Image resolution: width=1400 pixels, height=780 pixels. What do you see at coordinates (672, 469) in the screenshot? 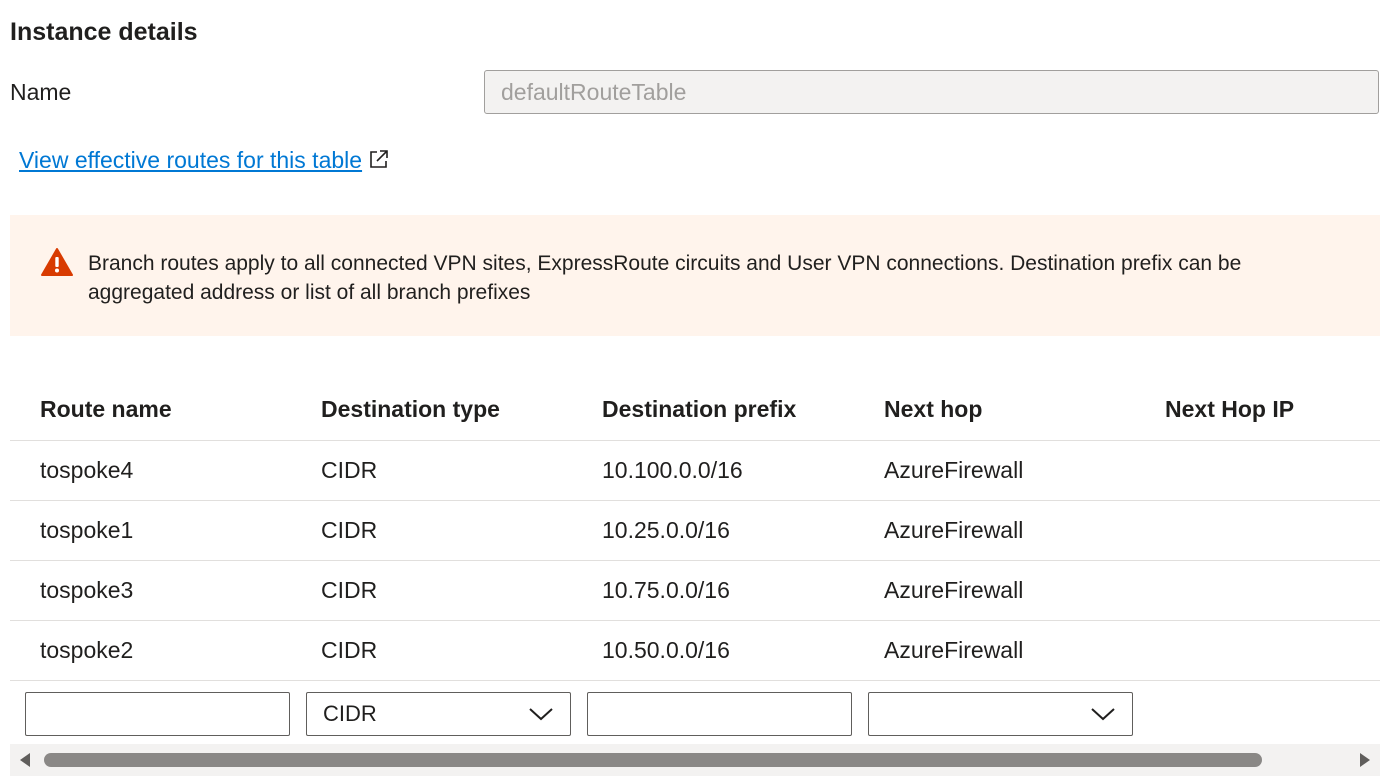
I see `destination-prefix-cell: 10.100.0.0/16` at bounding box center [672, 469].